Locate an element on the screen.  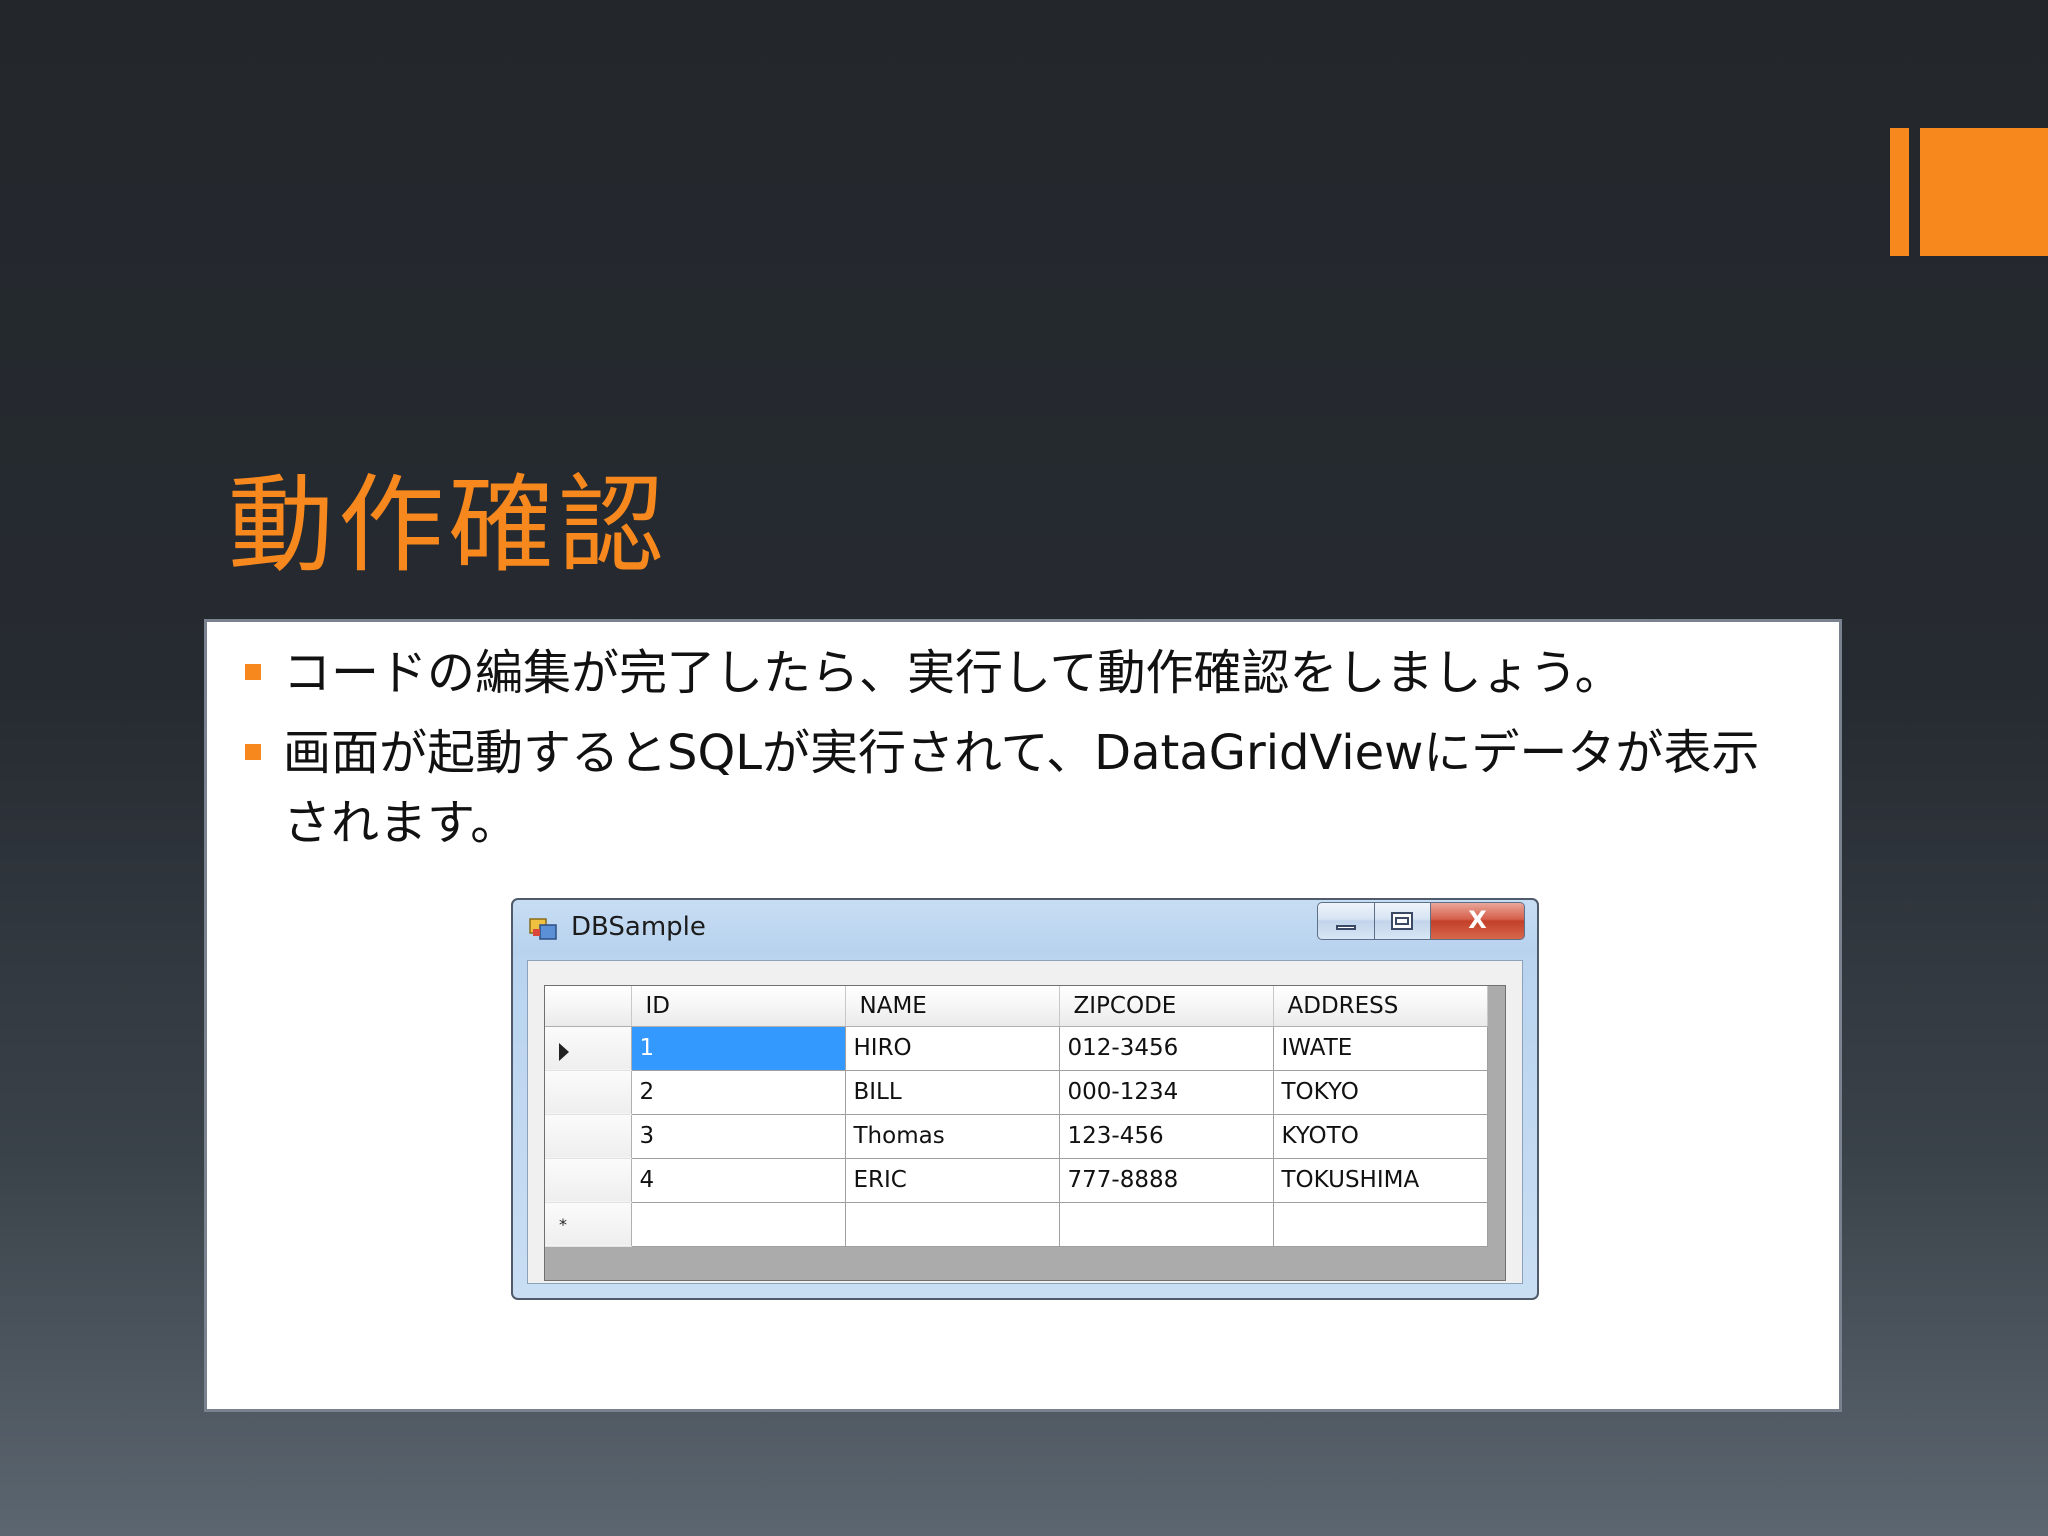
window-client-area: ID NAME ZIPCODE ADDRESS 1 HIRO 012-3456 is located at coordinates (1025, 1122).